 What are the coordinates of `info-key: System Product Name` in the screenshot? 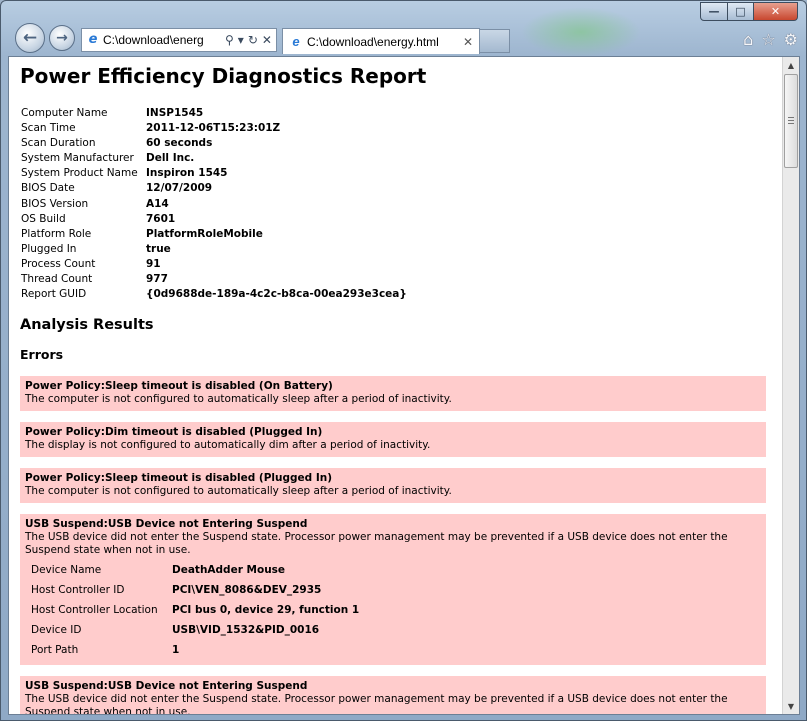 It's located at (79, 173).